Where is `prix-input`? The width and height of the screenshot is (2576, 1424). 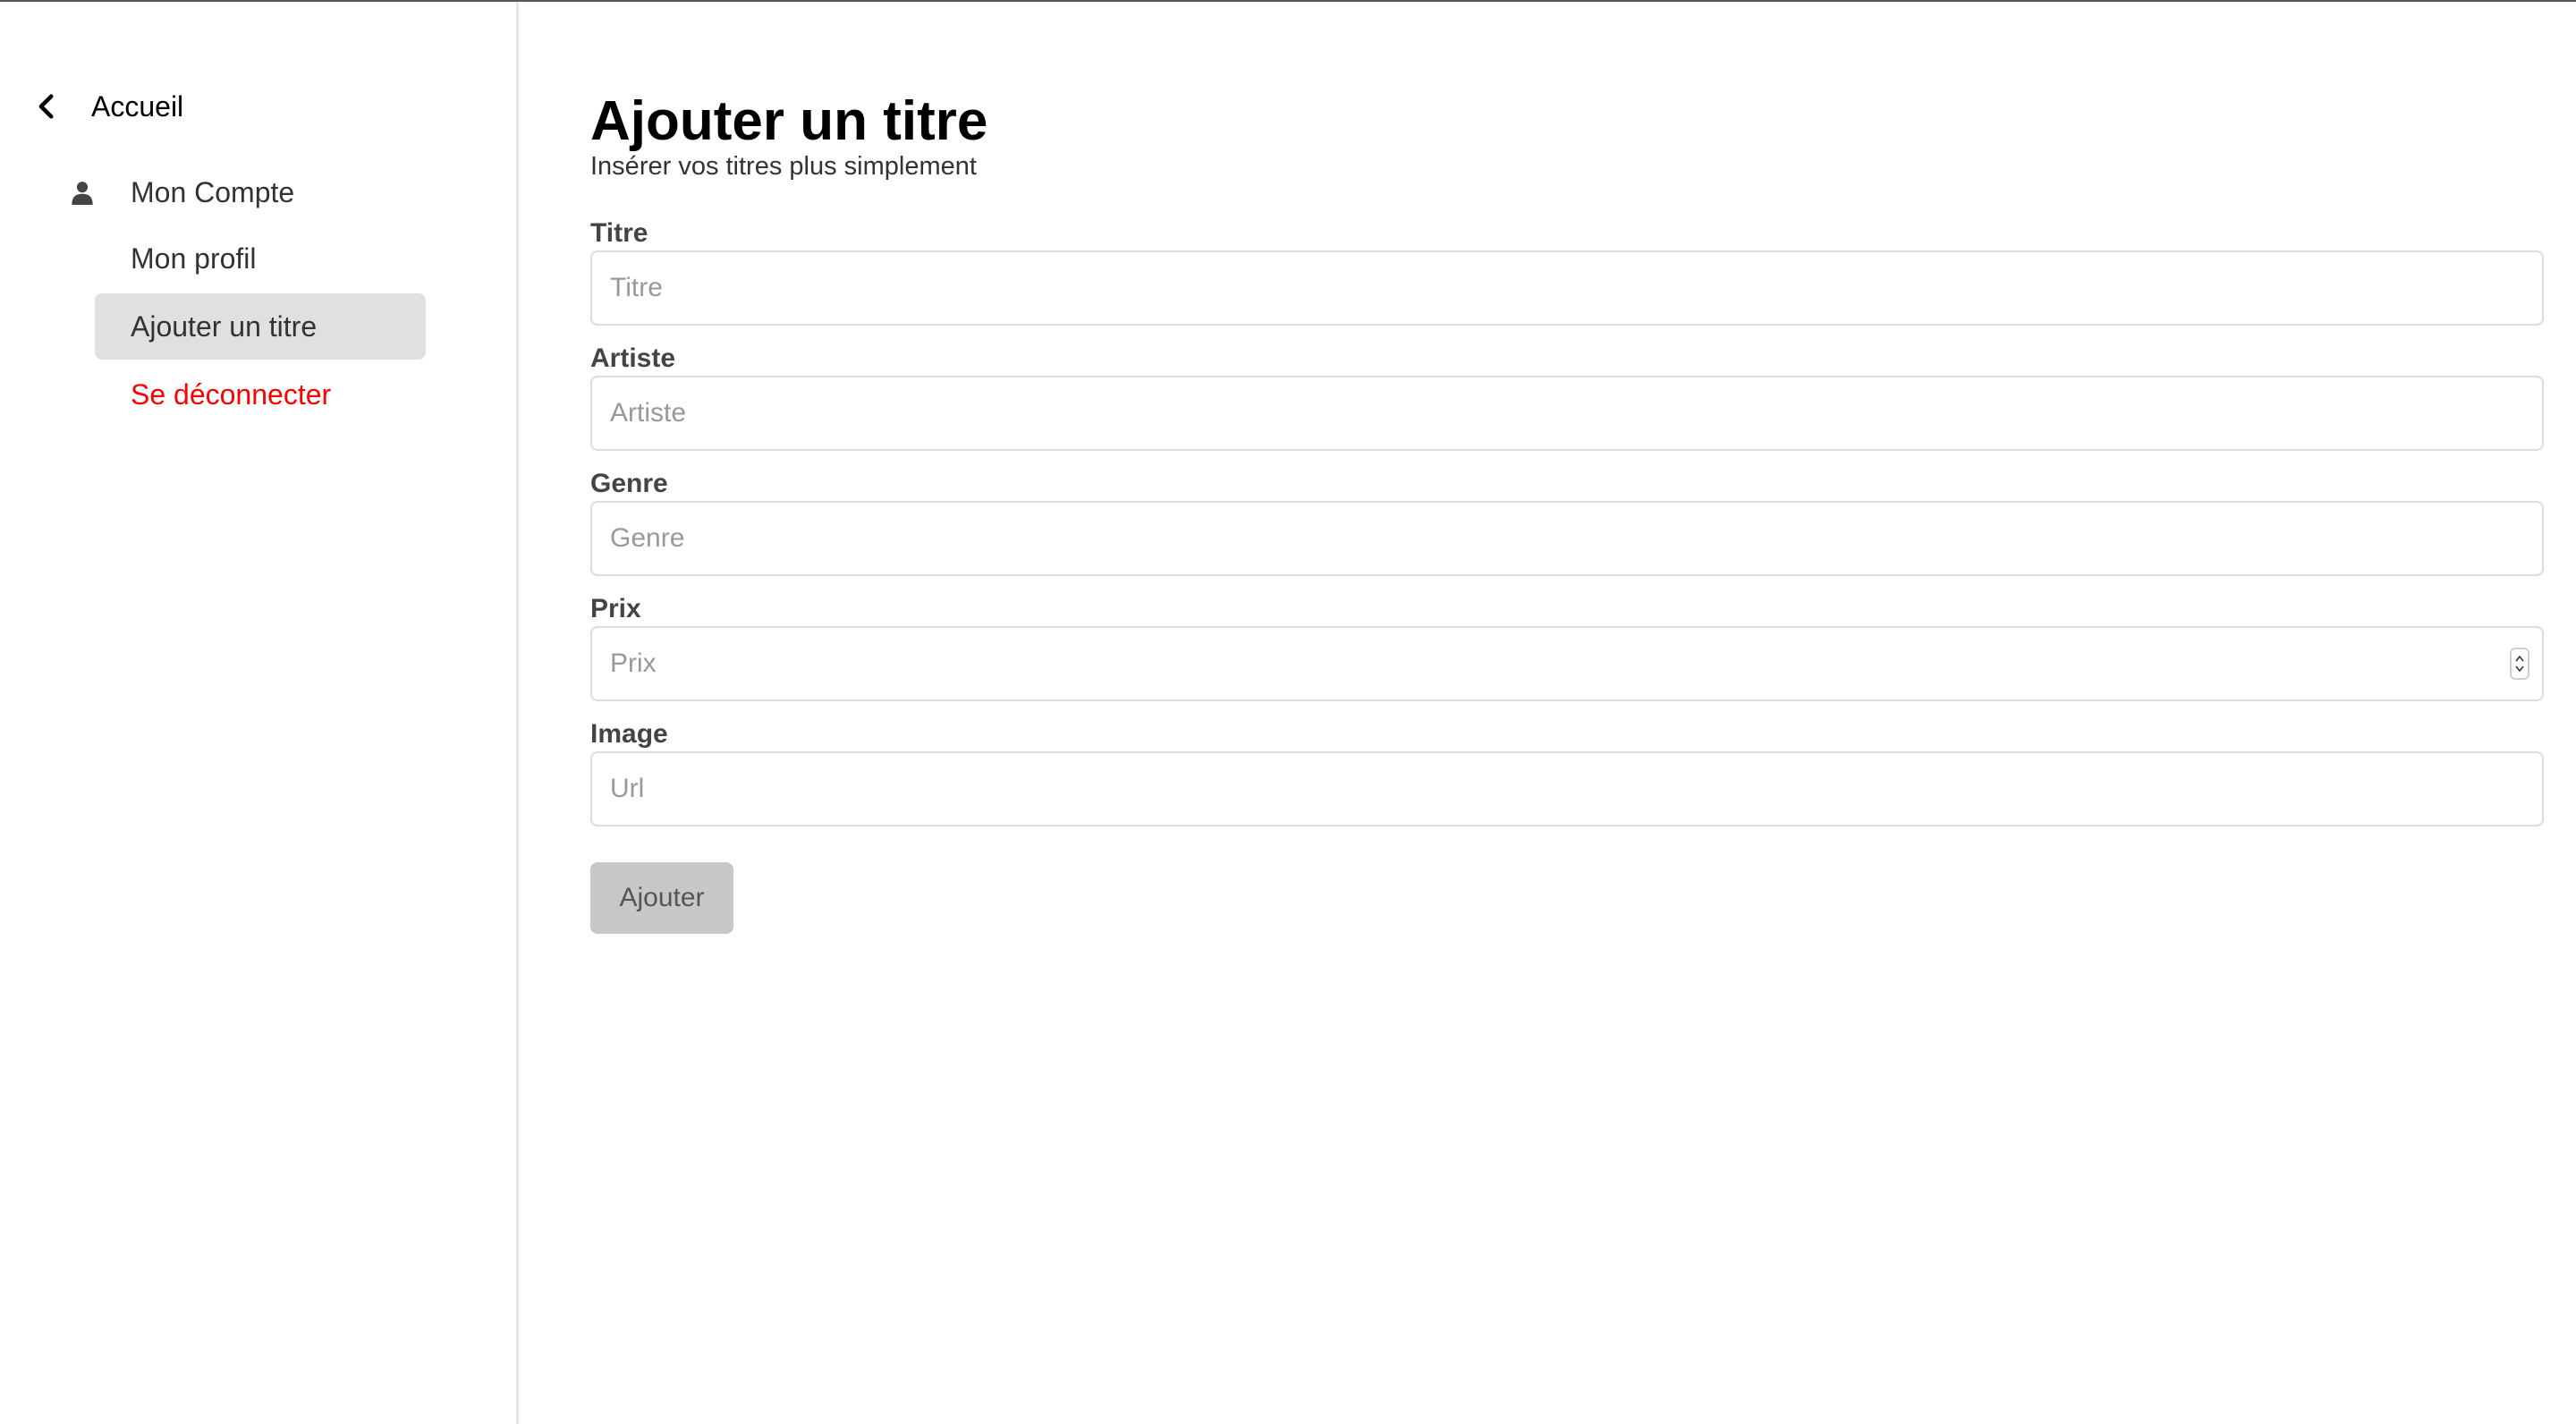 prix-input is located at coordinates (1567, 663).